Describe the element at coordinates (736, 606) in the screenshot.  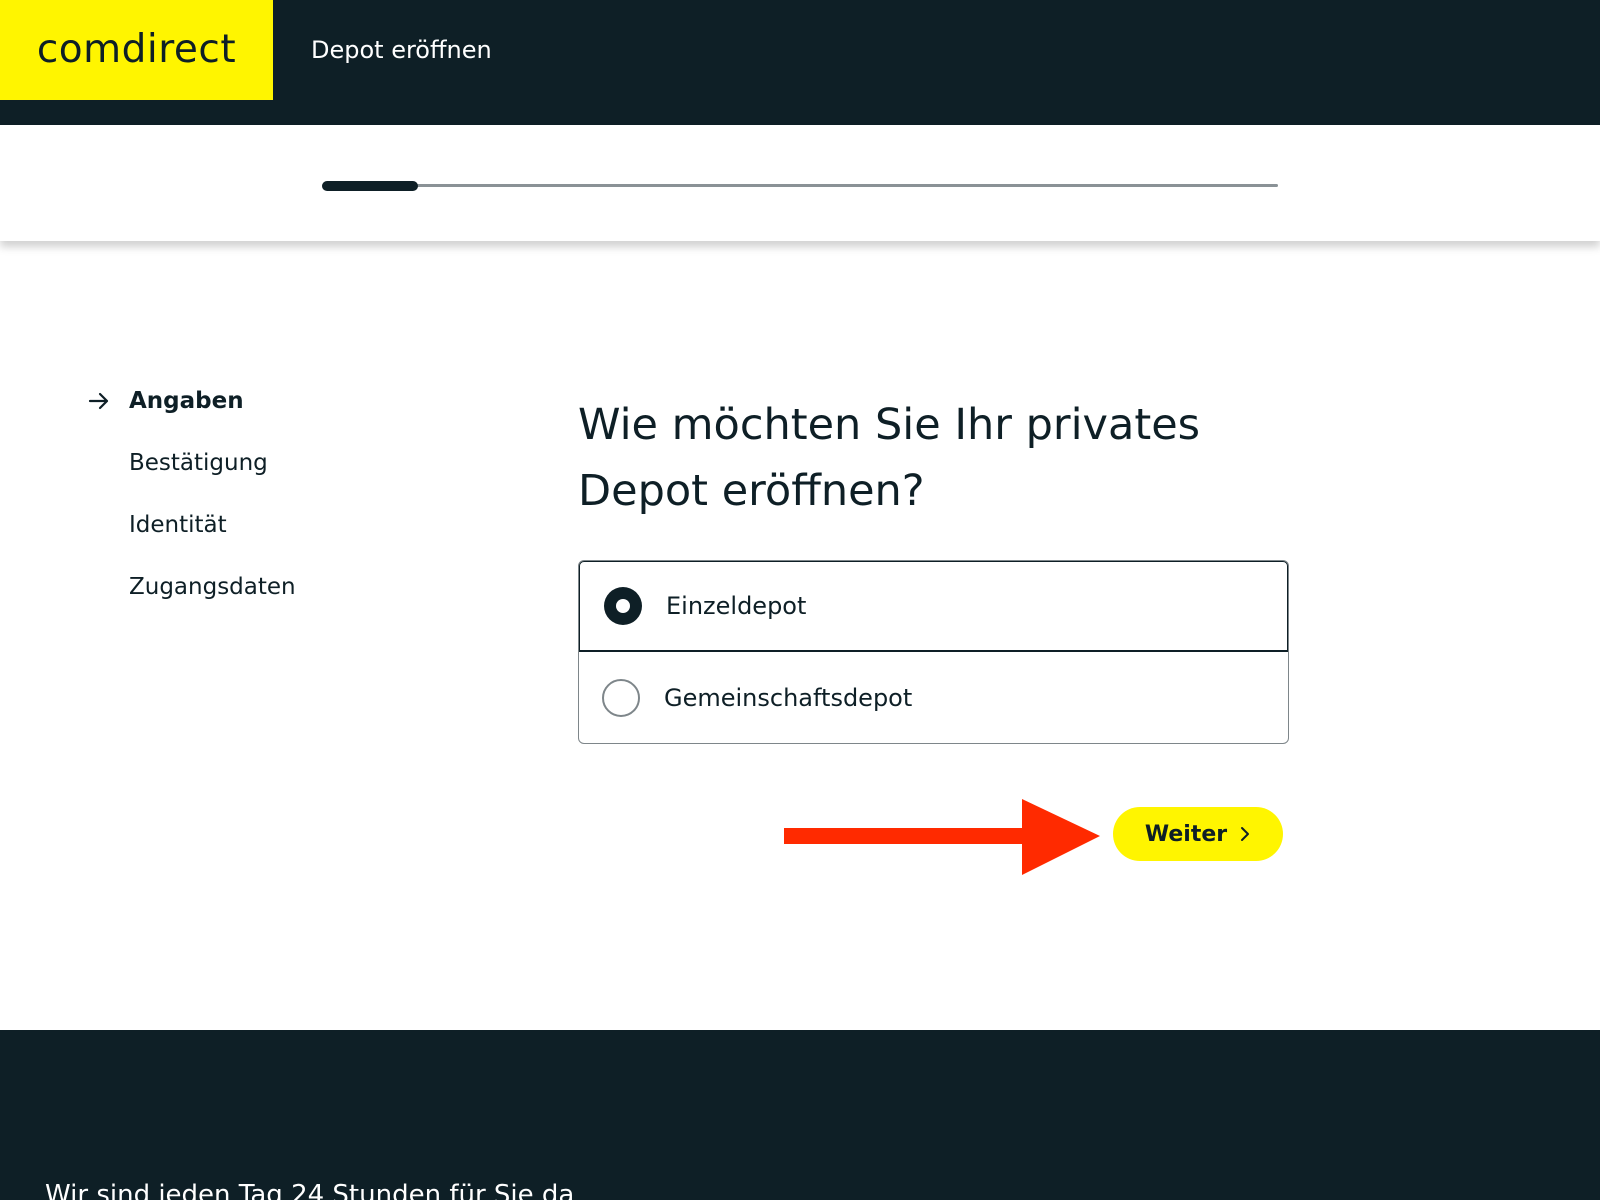
I see `option-label: Einzeldepot` at that location.